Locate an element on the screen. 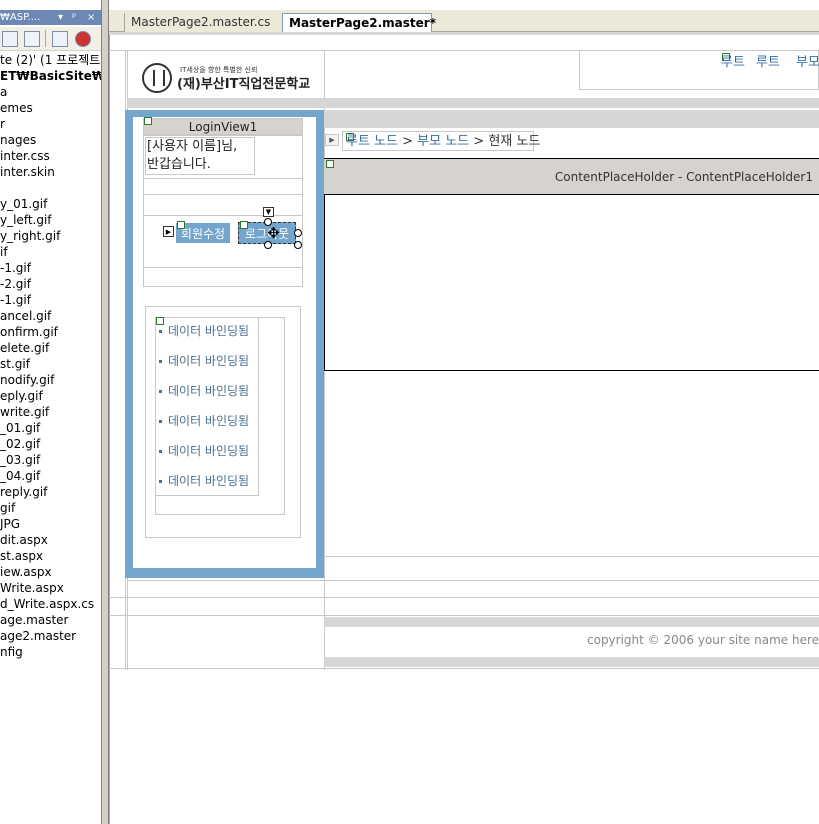 The height and width of the screenshot is (824, 819). play-icon: ▶ is located at coordinates (168, 231).